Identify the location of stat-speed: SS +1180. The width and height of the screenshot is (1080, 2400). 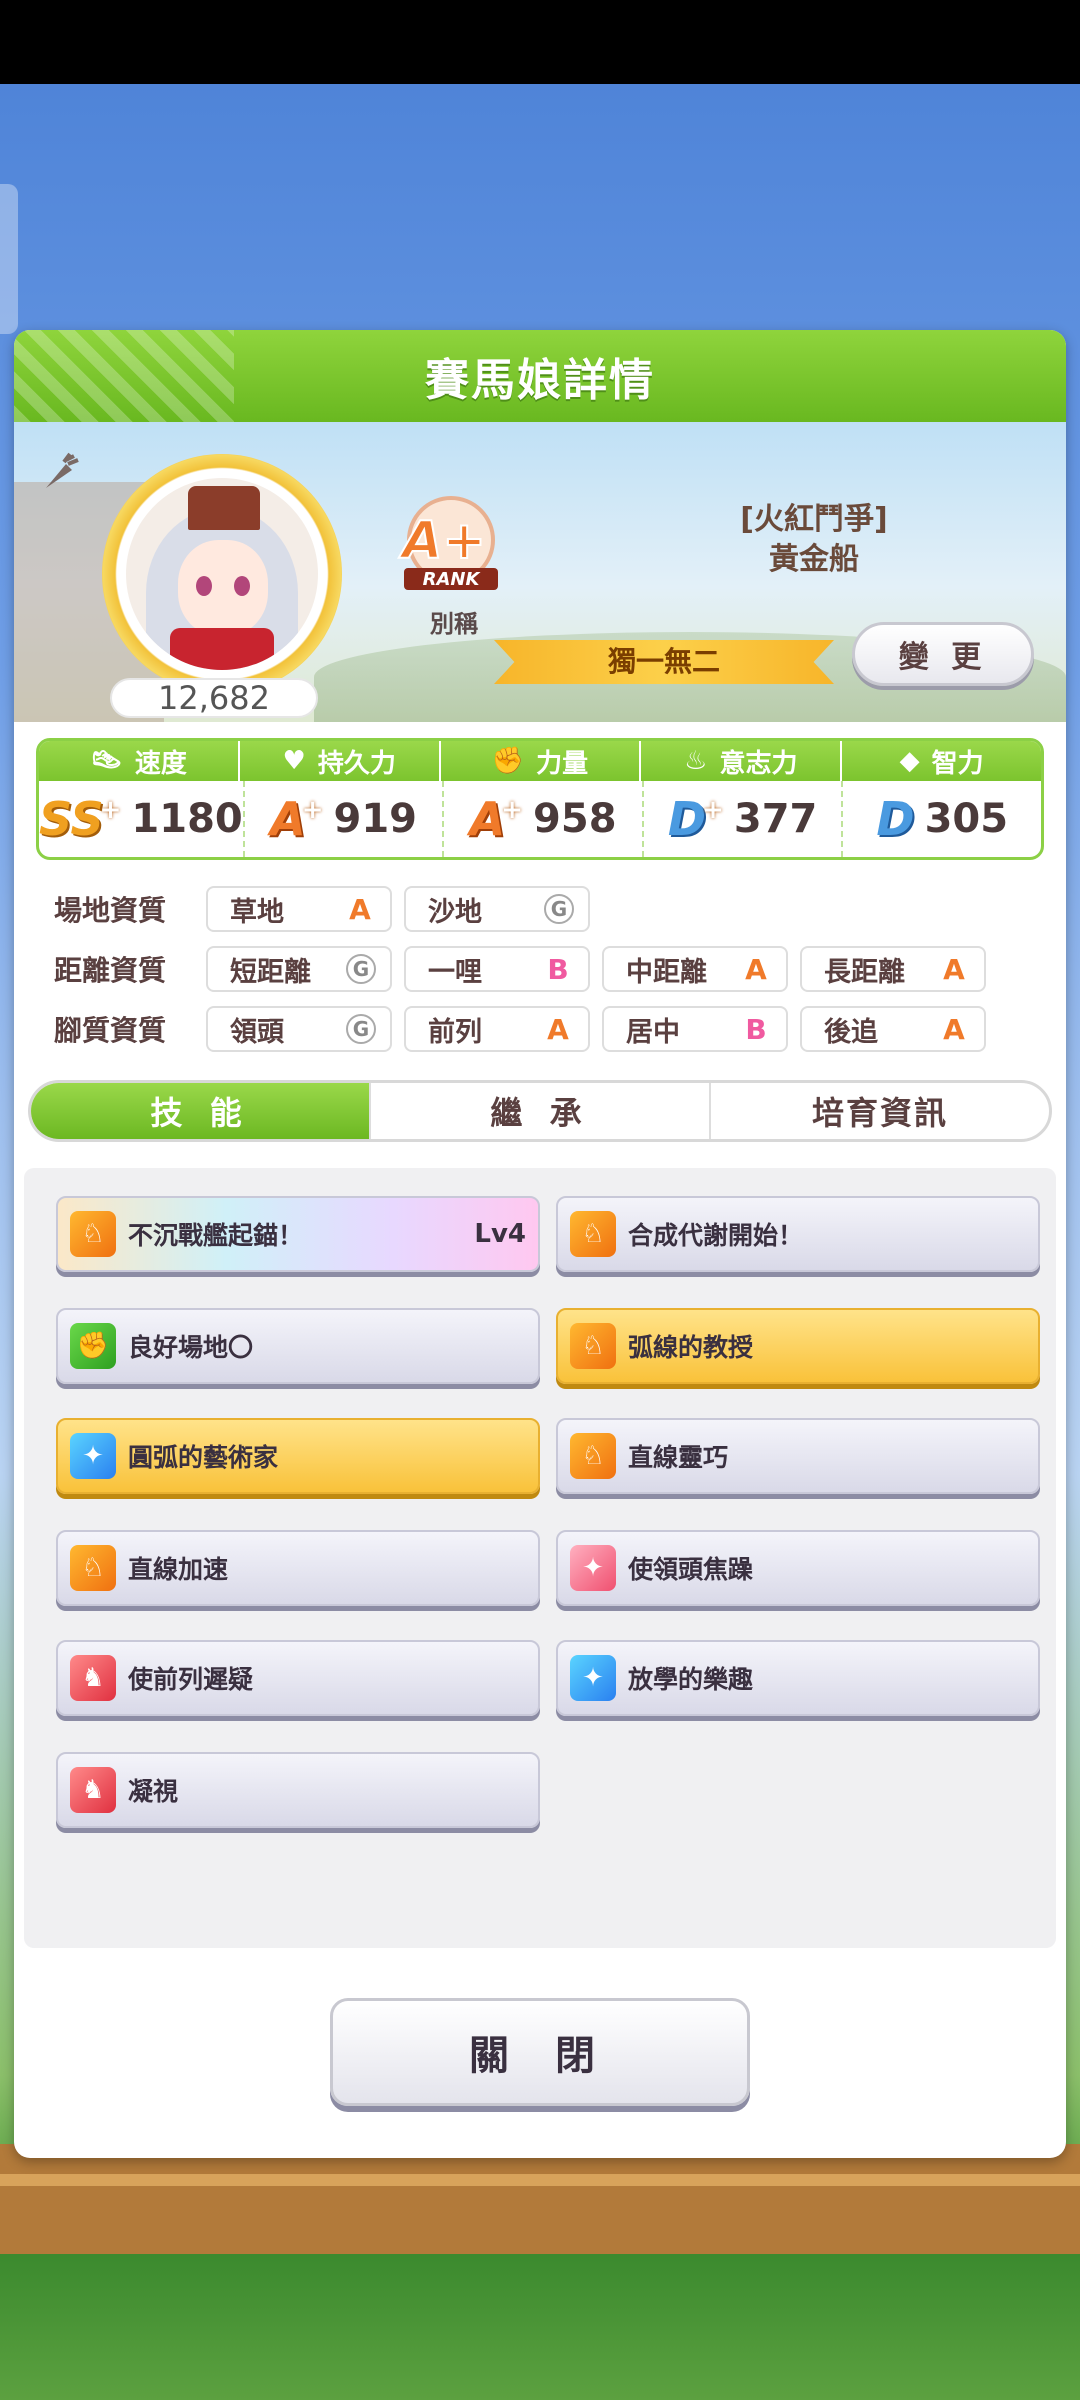
(142, 819).